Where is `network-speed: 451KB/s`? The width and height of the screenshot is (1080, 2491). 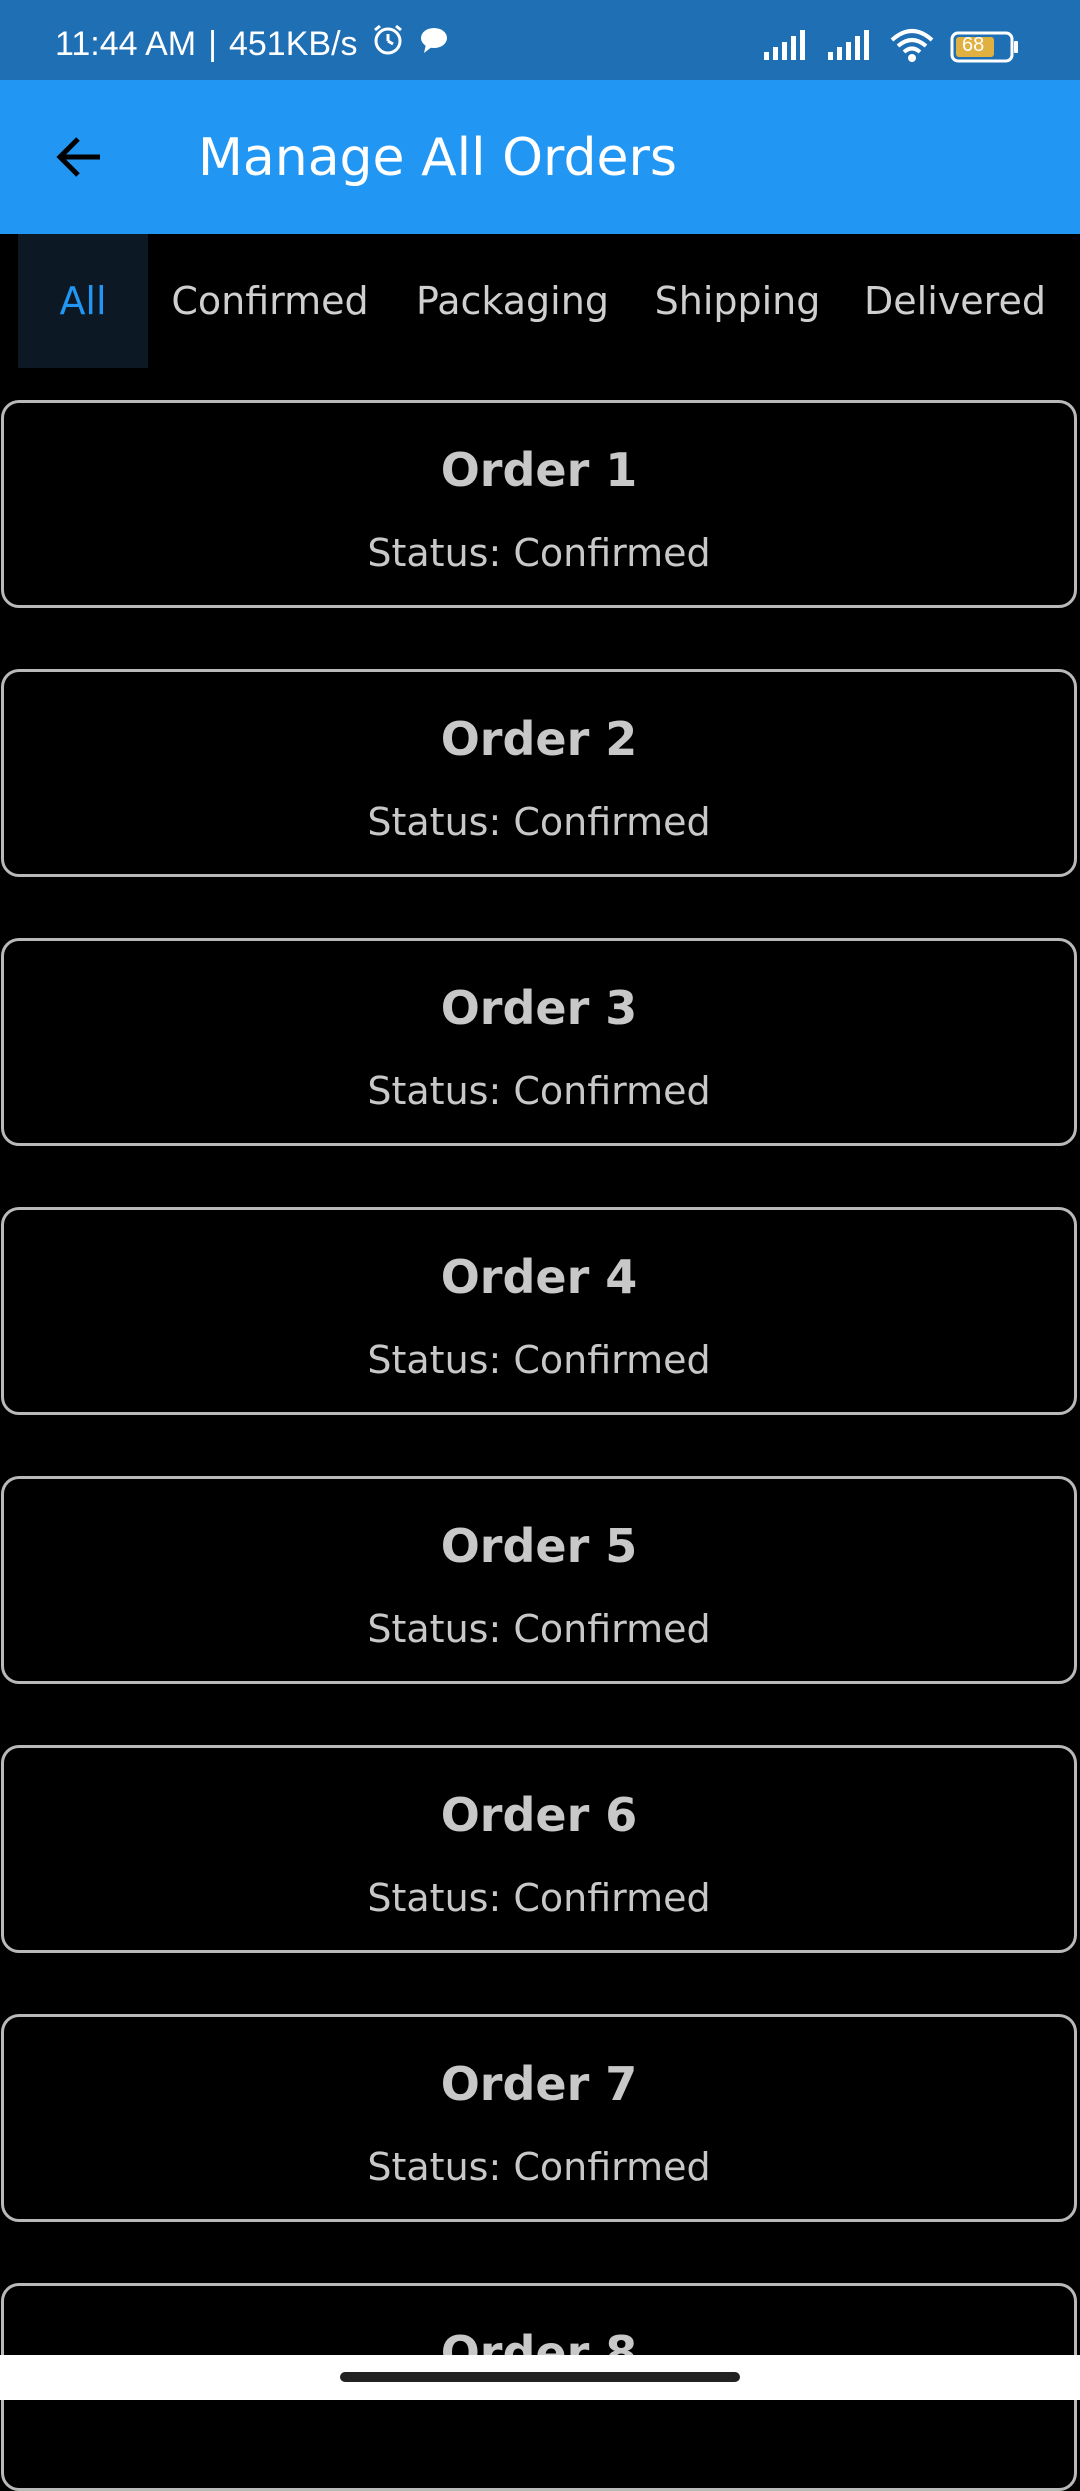
network-speed: 451KB/s is located at coordinates (293, 44).